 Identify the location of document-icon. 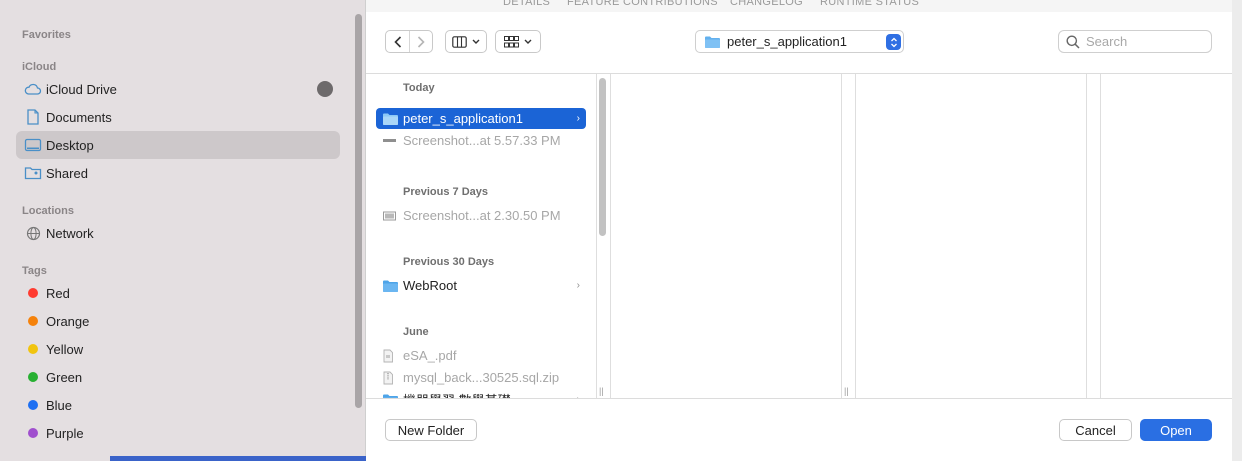
(33, 117).